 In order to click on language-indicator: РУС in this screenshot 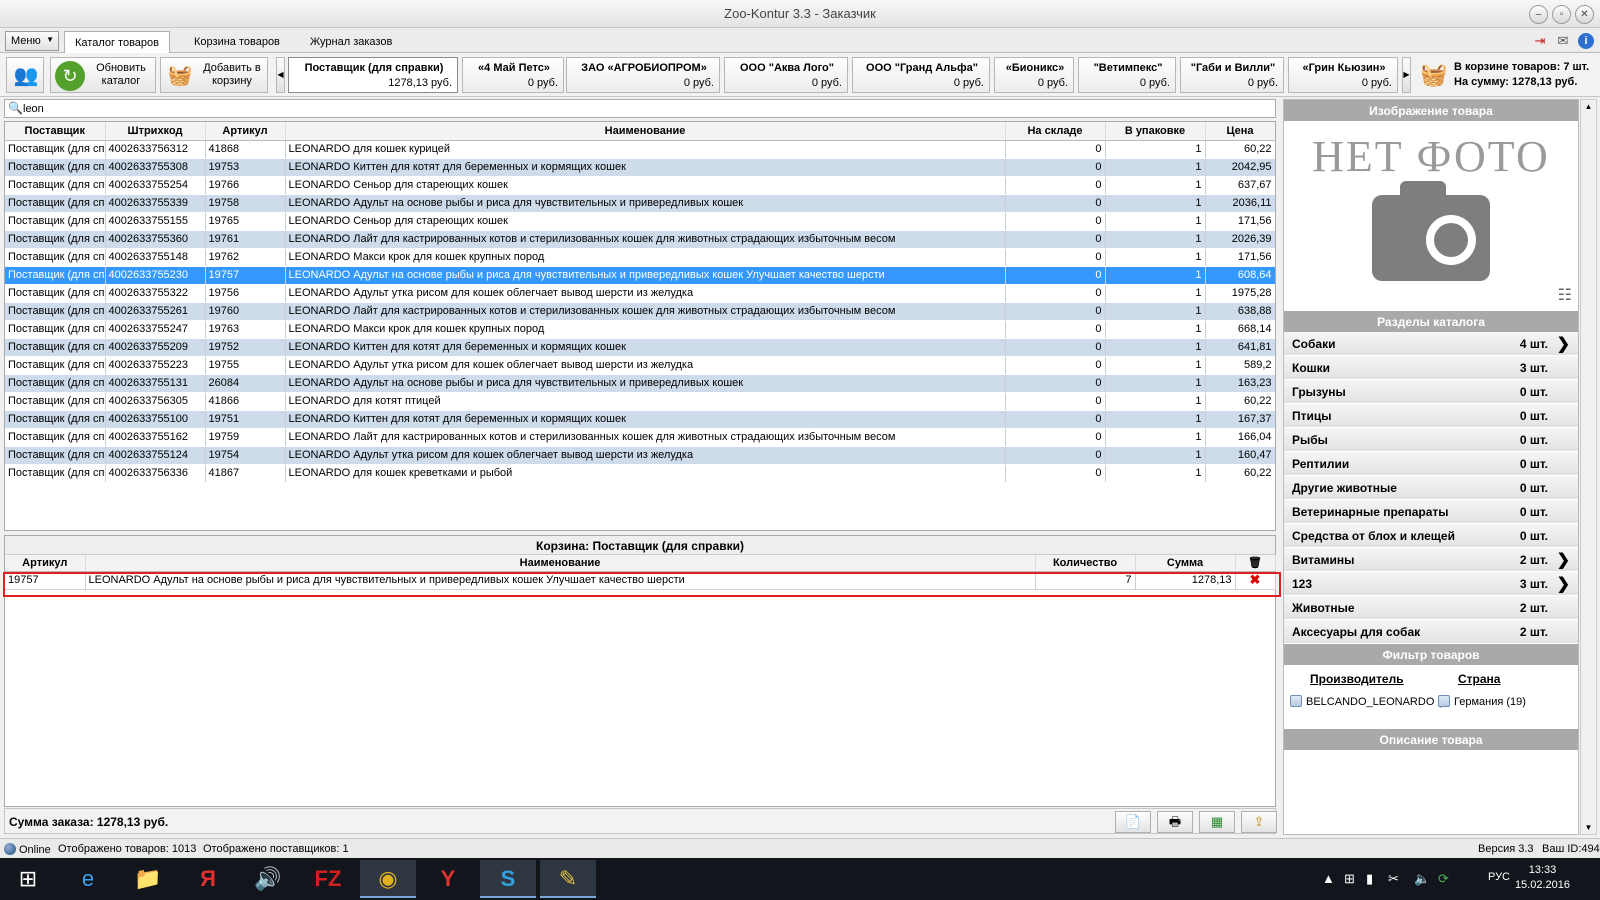, I will do `click(1499, 877)`.